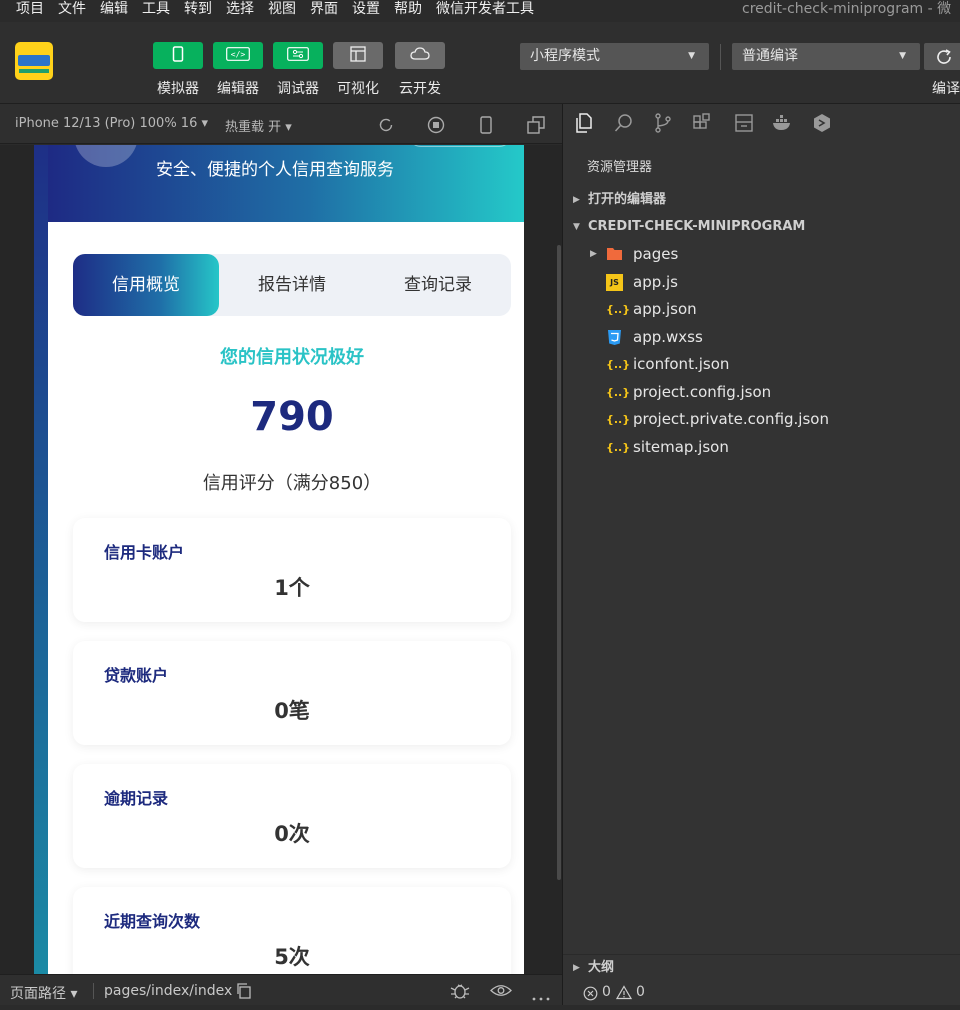 Image resolution: width=960 pixels, height=1010 pixels. What do you see at coordinates (822, 123) in the screenshot?
I see `plugin-icon` at bounding box center [822, 123].